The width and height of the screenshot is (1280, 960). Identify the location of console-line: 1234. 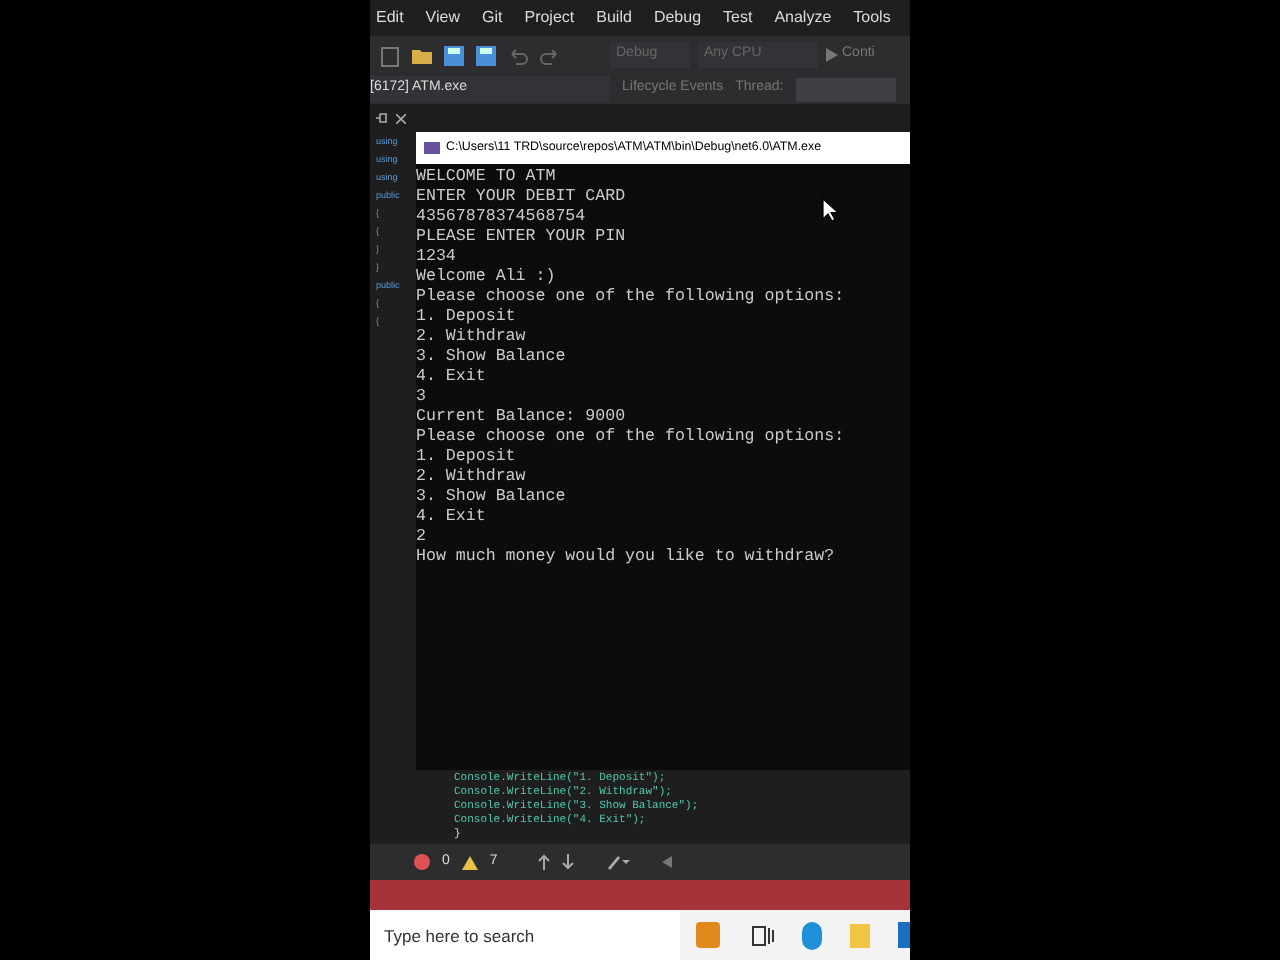
(436, 258).